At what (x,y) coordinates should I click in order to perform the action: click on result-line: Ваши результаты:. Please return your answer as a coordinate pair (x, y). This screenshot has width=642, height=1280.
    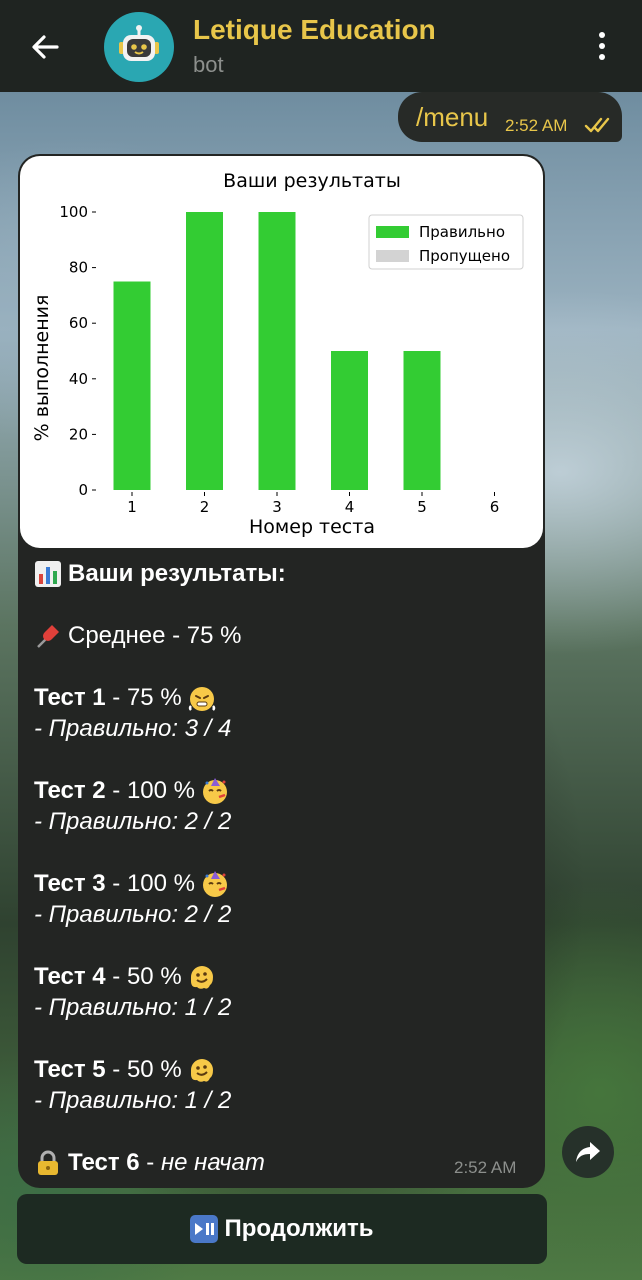
    Looking at the image, I should click on (284, 573).